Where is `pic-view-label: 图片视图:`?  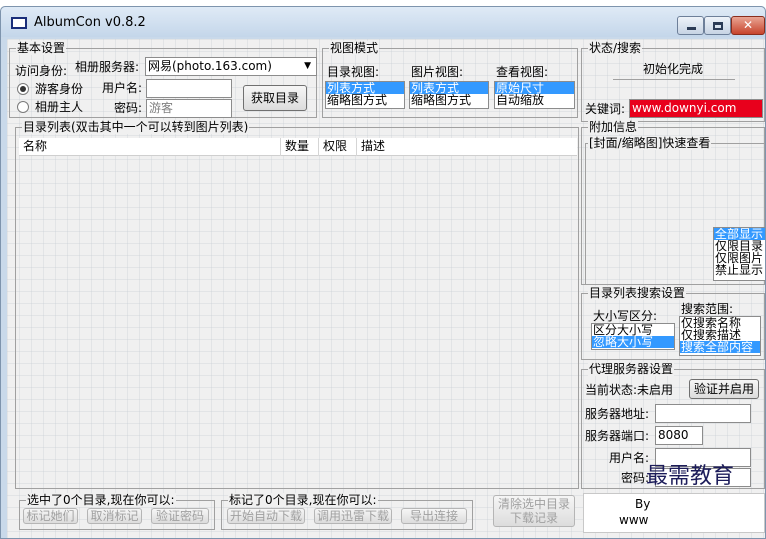
pic-view-label: 图片视图: is located at coordinates (437, 72).